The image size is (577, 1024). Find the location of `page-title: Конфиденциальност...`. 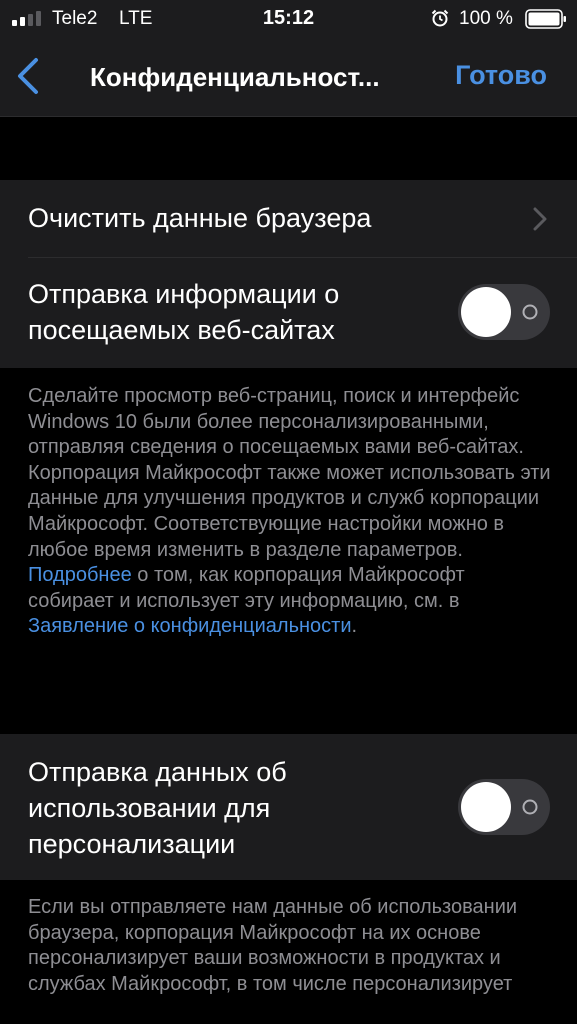

page-title: Конфиденциальност... is located at coordinates (235, 77).